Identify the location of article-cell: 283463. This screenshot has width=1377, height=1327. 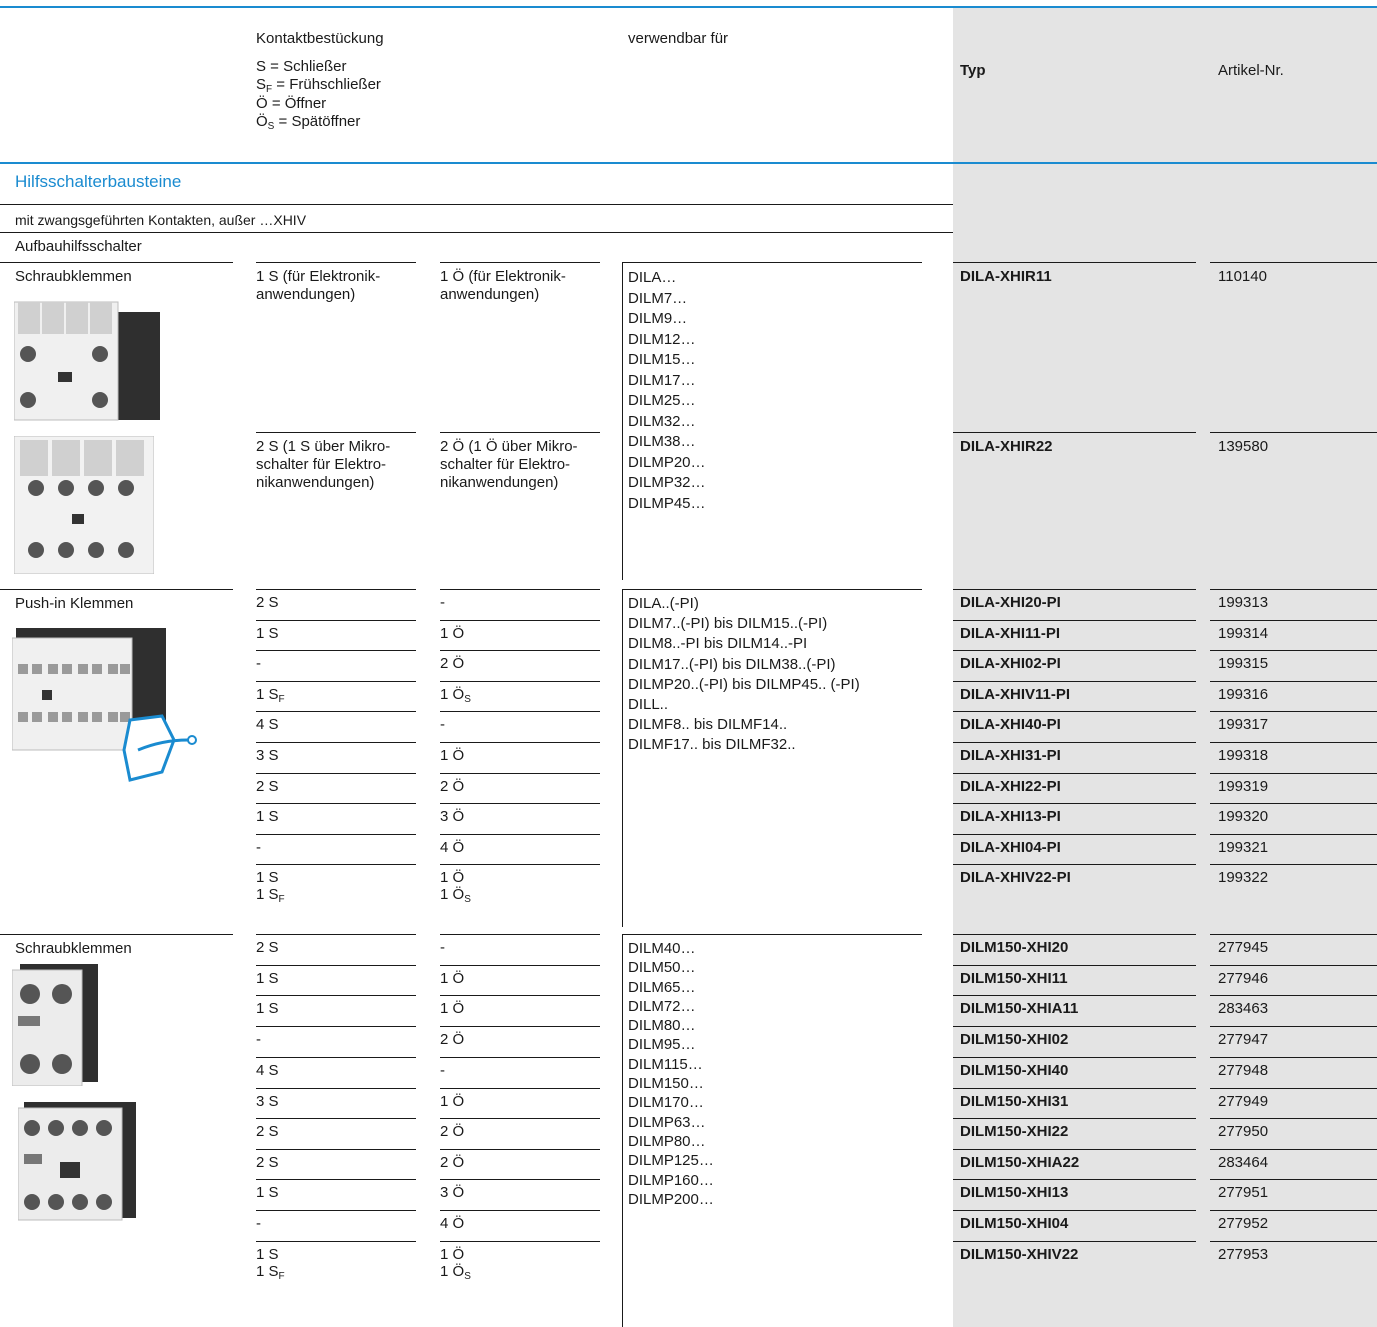
(1243, 1009).